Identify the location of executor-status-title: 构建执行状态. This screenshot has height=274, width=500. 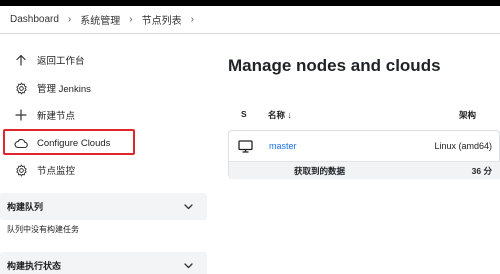
(34, 266).